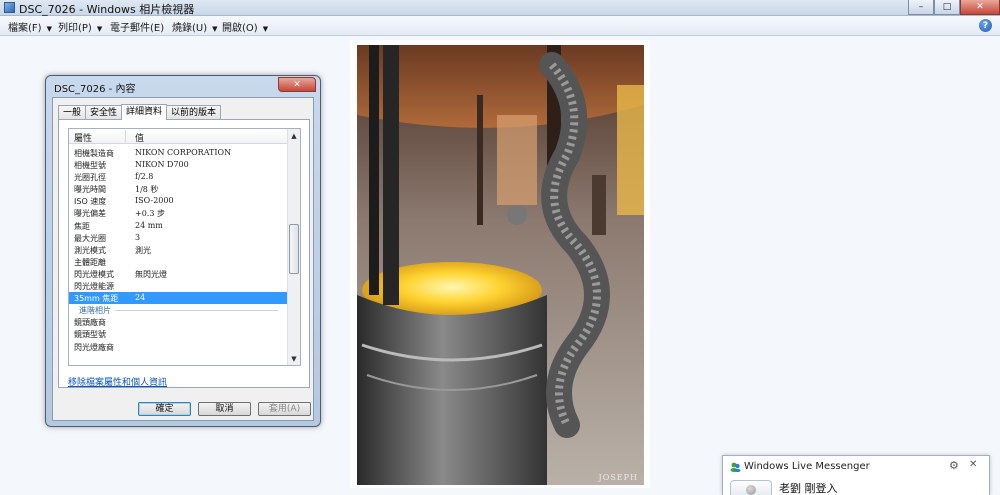  I want to click on property-value: NIKON D700, so click(162, 165).